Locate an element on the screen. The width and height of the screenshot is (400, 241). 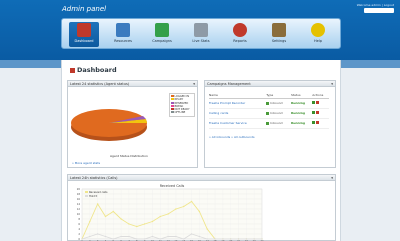
table-row: Calling cards Inbound Running is located at coordinates (269, 113).